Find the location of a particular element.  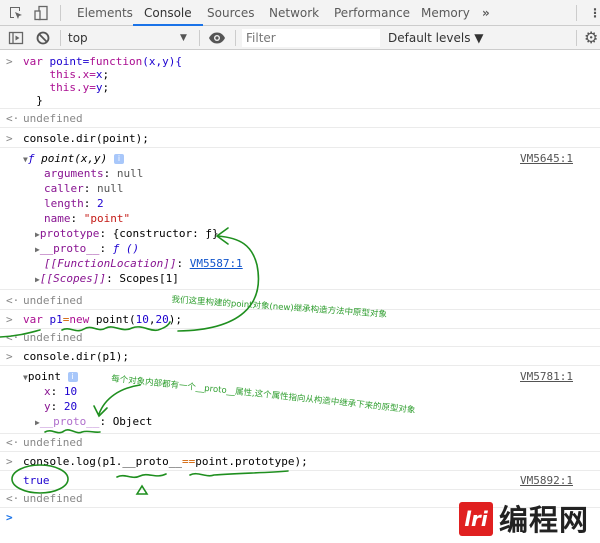

code-line: } is located at coordinates (33, 100).